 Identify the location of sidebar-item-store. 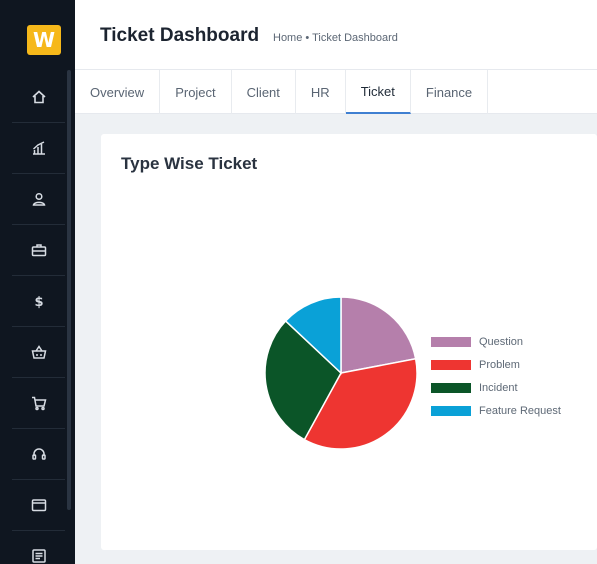
(38, 352).